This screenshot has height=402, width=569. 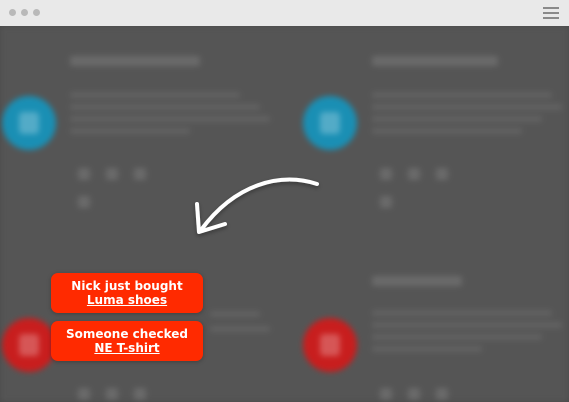 What do you see at coordinates (127, 334) in the screenshot?
I see `notification-text: Someone checked` at bounding box center [127, 334].